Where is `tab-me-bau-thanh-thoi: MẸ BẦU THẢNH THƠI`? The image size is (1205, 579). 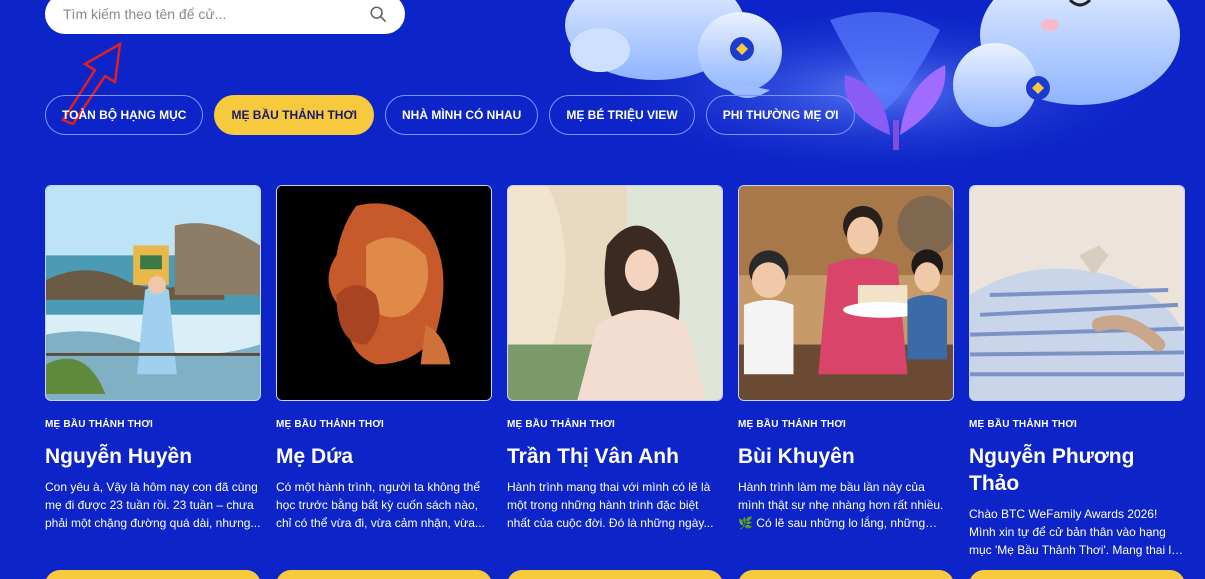 tab-me-bau-thanh-thoi: MẸ BẦU THẢNH THƠI is located at coordinates (294, 115).